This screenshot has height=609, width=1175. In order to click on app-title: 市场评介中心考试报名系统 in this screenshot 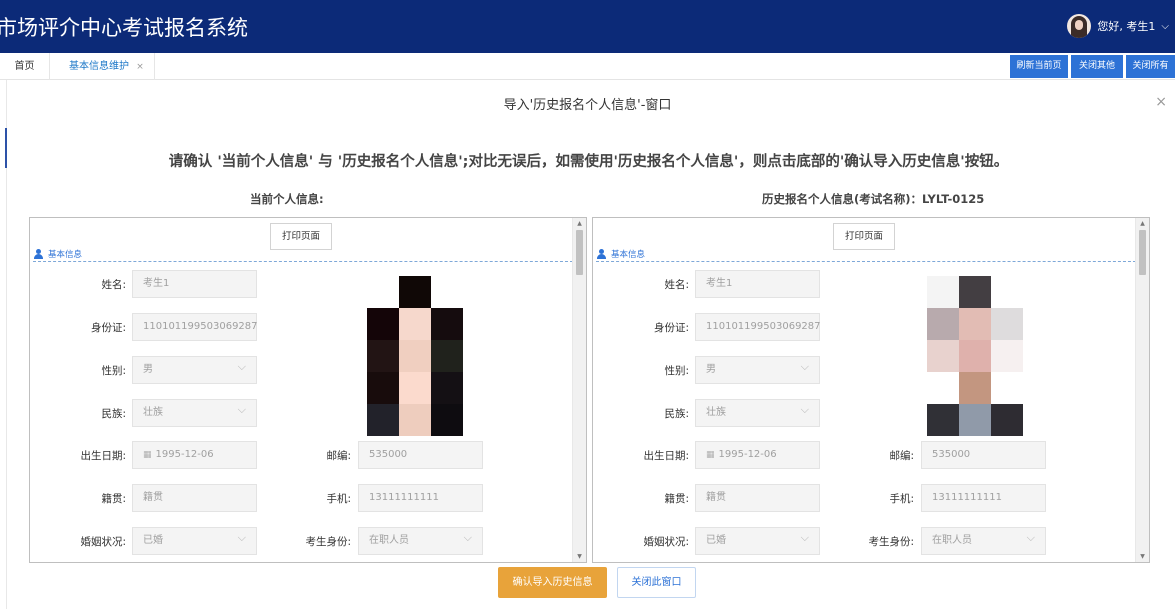, I will do `click(124, 28)`.